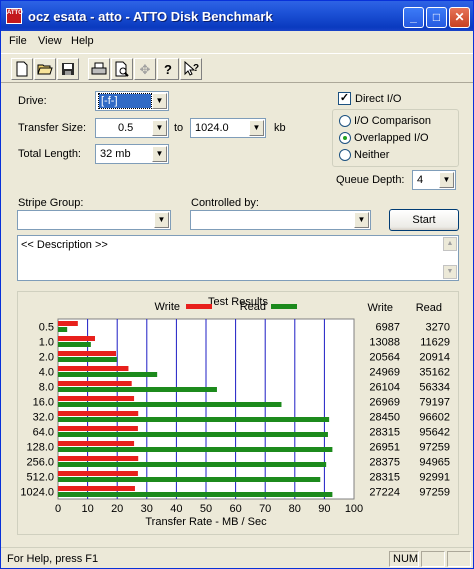 Image resolution: width=474 pixels, height=569 pixels. I want to click on context-help-icon: ?, so click(191, 69).